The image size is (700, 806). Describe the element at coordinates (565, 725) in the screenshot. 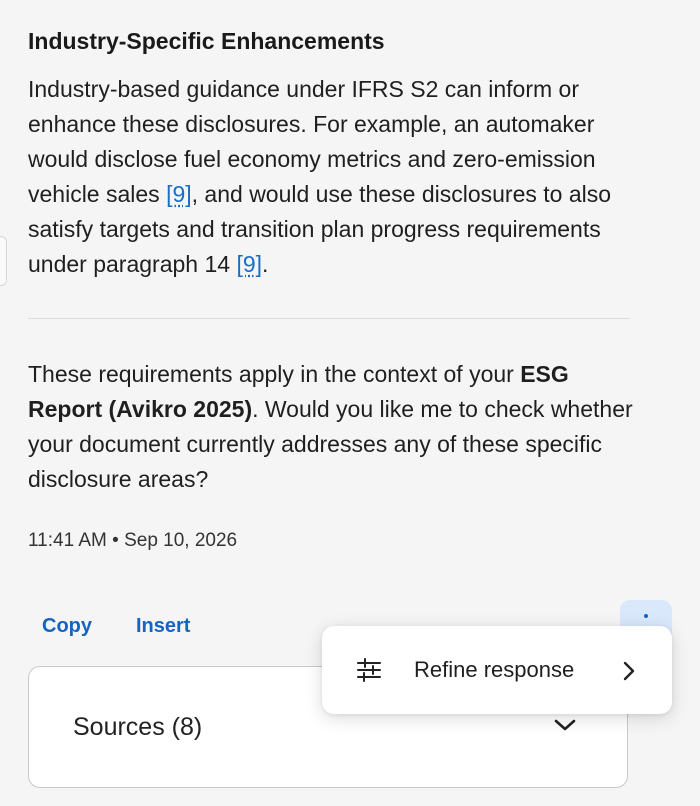

I see `chevron-down-icon` at that location.